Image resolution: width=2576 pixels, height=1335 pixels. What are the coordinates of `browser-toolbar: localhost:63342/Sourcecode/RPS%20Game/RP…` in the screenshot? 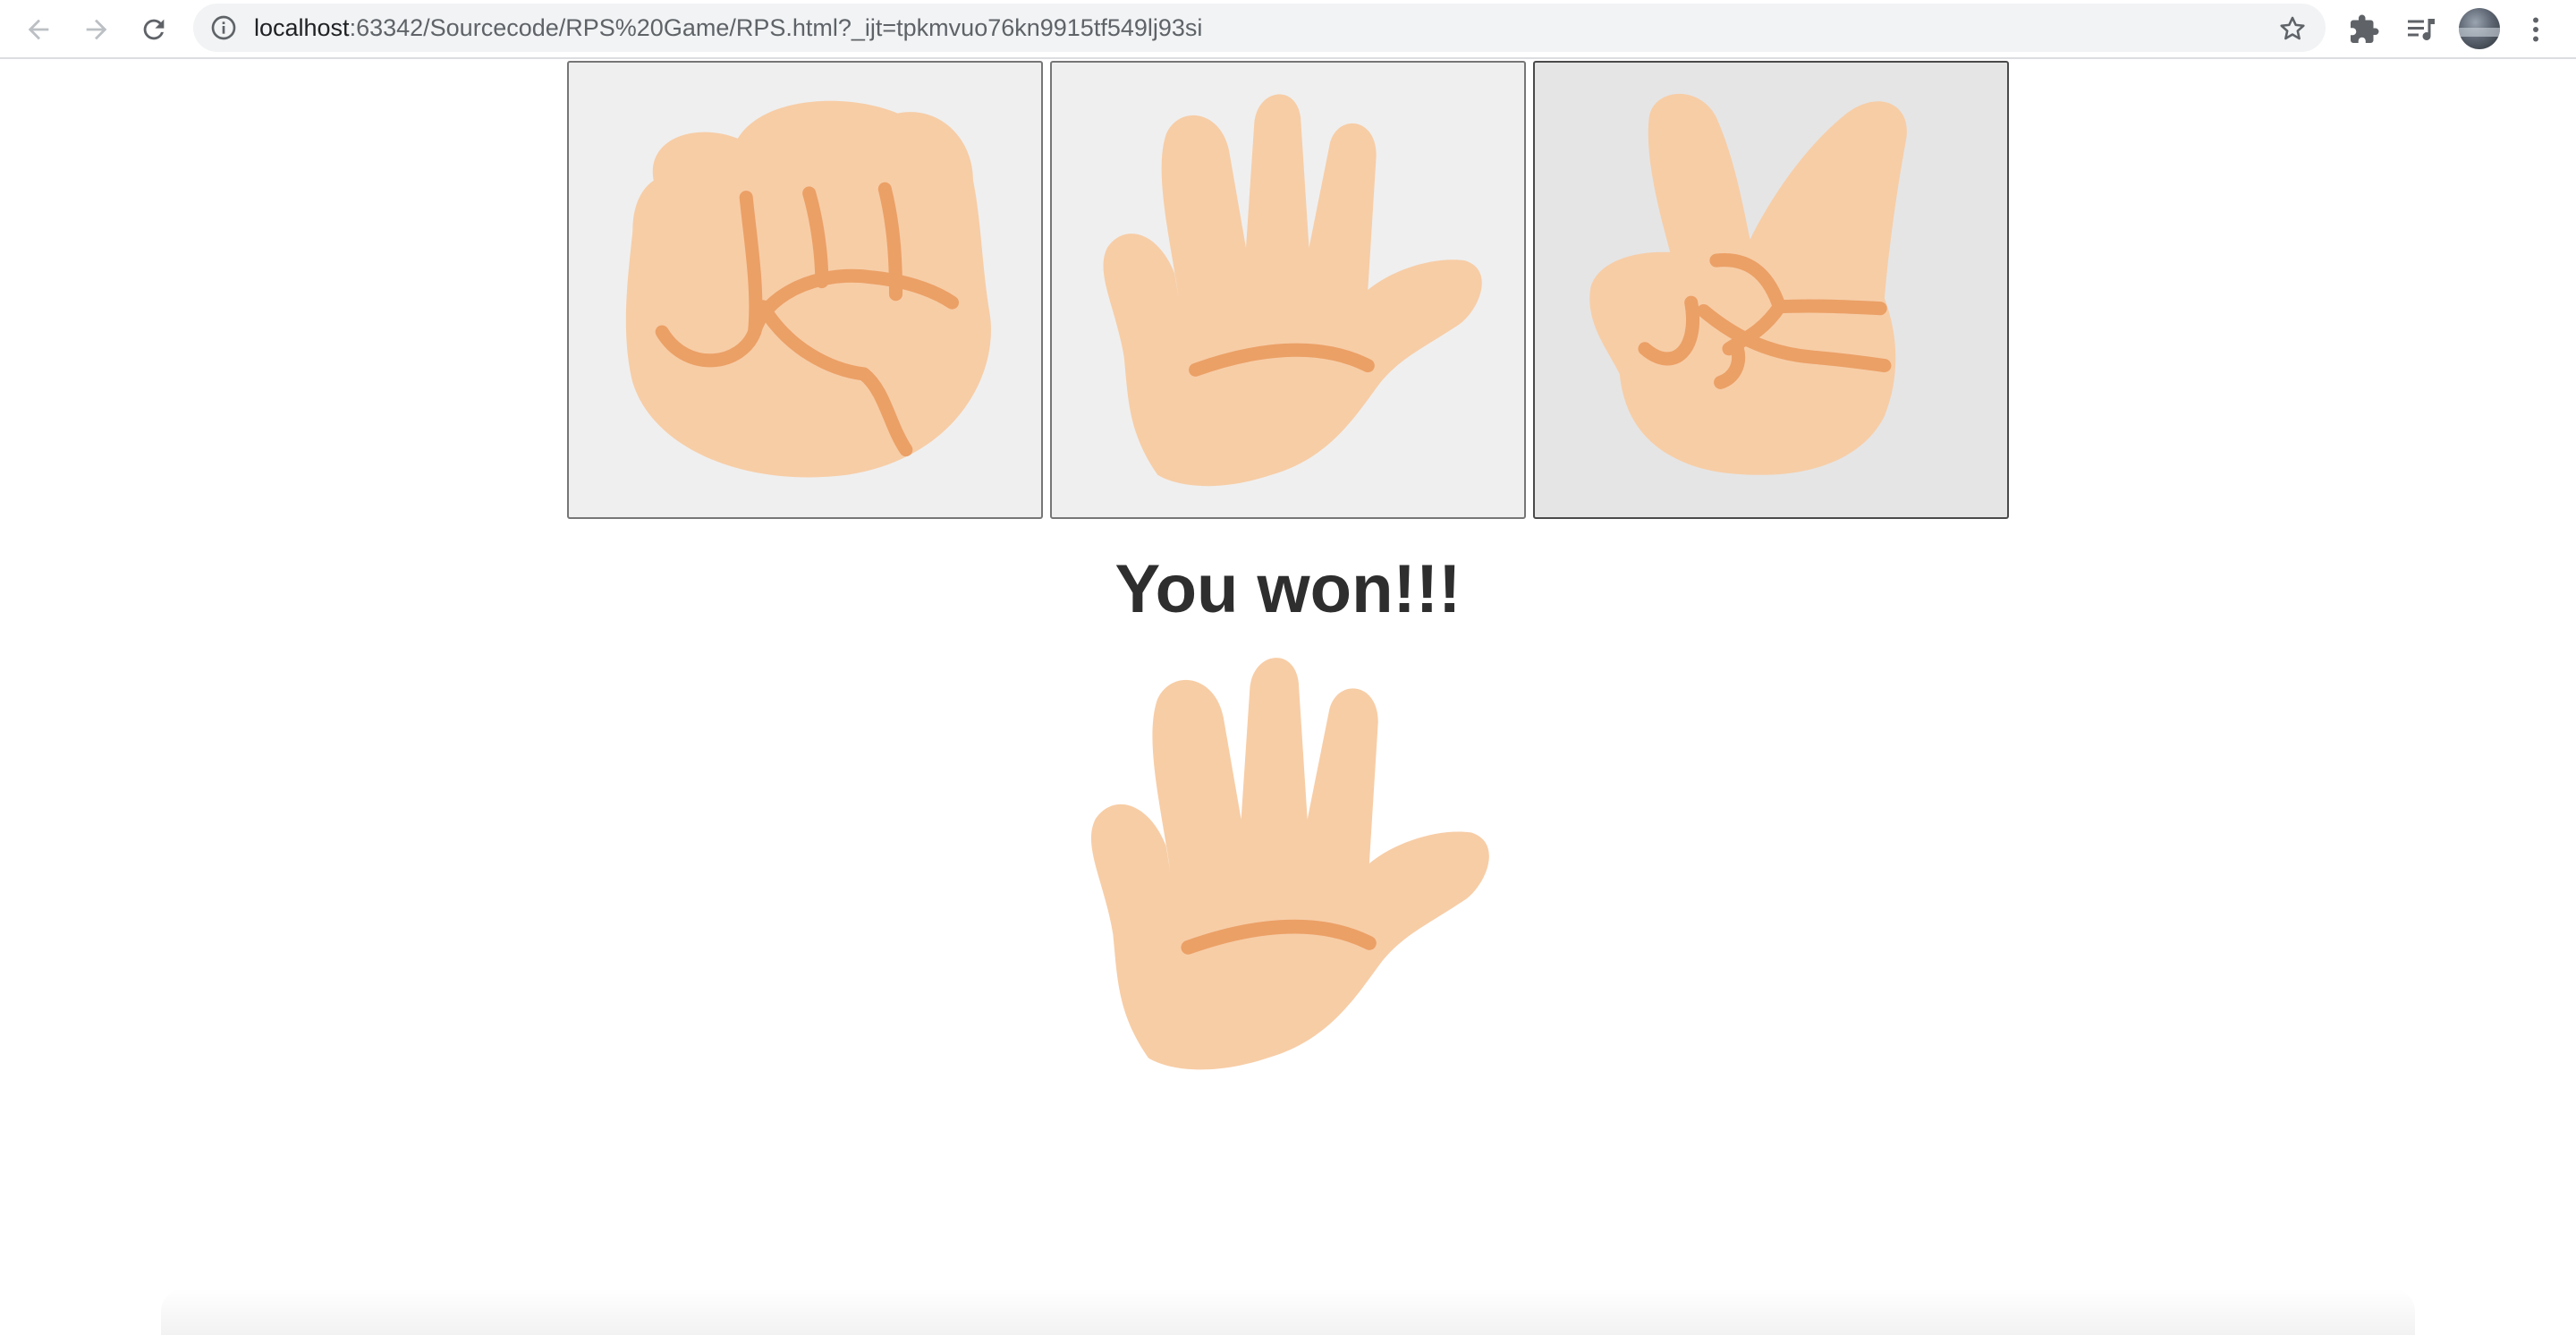 It's located at (1288, 29).